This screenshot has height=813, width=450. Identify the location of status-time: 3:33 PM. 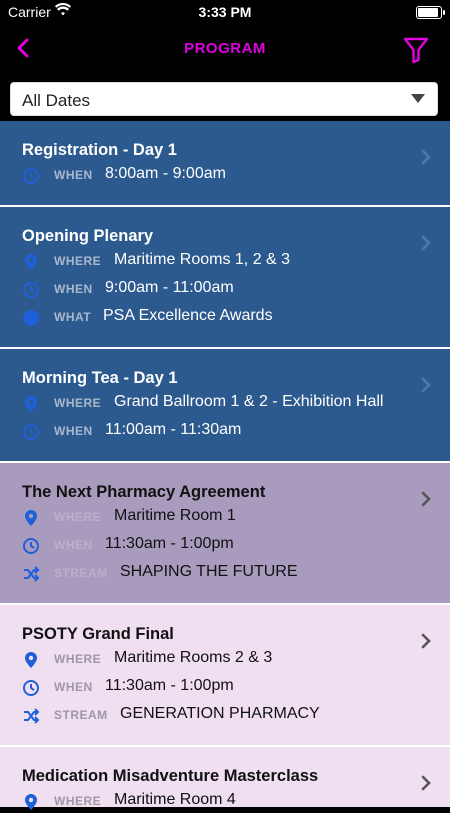
(225, 12).